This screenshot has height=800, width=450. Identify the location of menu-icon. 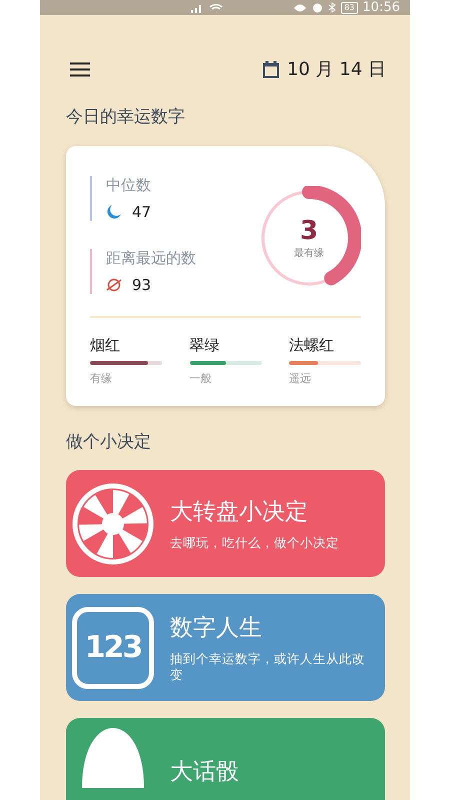
(80, 69).